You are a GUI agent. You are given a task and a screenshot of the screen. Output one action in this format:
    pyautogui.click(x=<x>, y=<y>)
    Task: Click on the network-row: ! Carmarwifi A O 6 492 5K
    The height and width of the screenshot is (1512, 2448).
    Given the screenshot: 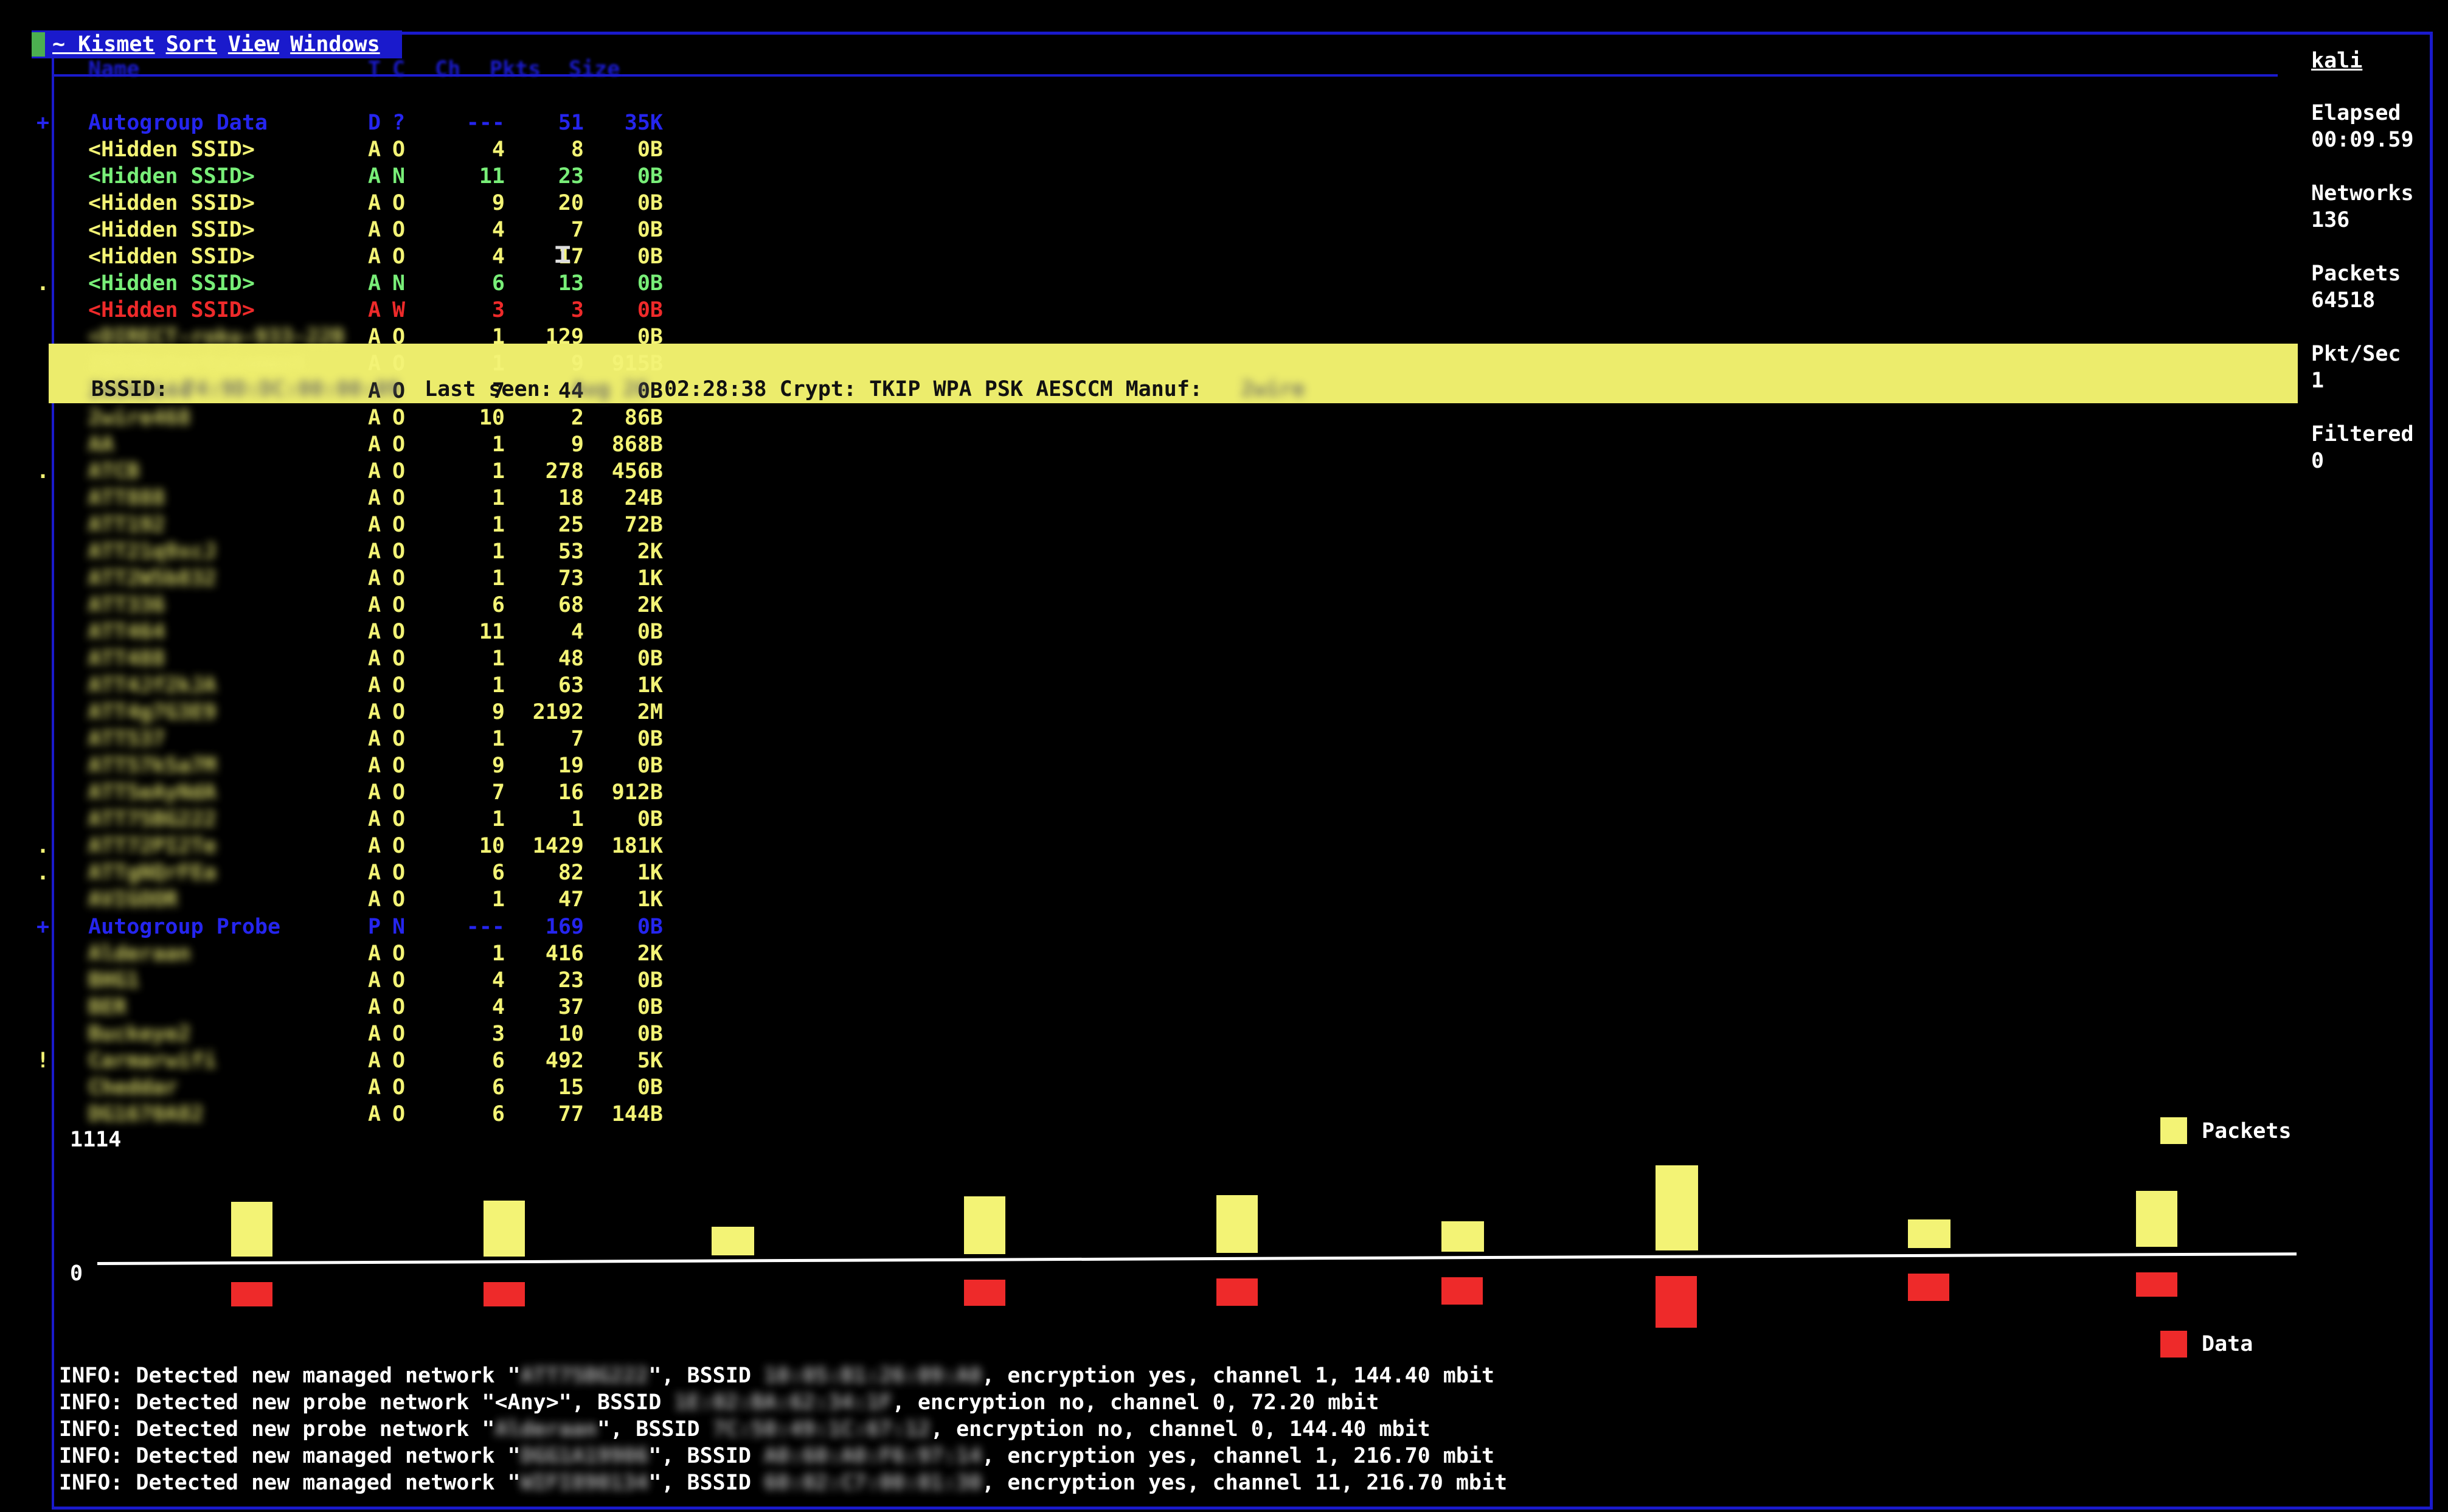 What is the action you would take?
    pyautogui.click(x=349, y=1060)
    